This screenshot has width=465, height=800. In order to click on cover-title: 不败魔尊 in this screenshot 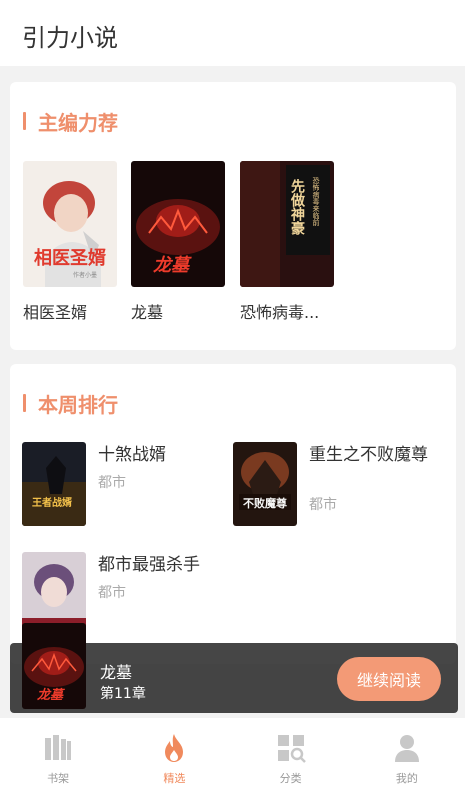, I will do `click(265, 503)`.